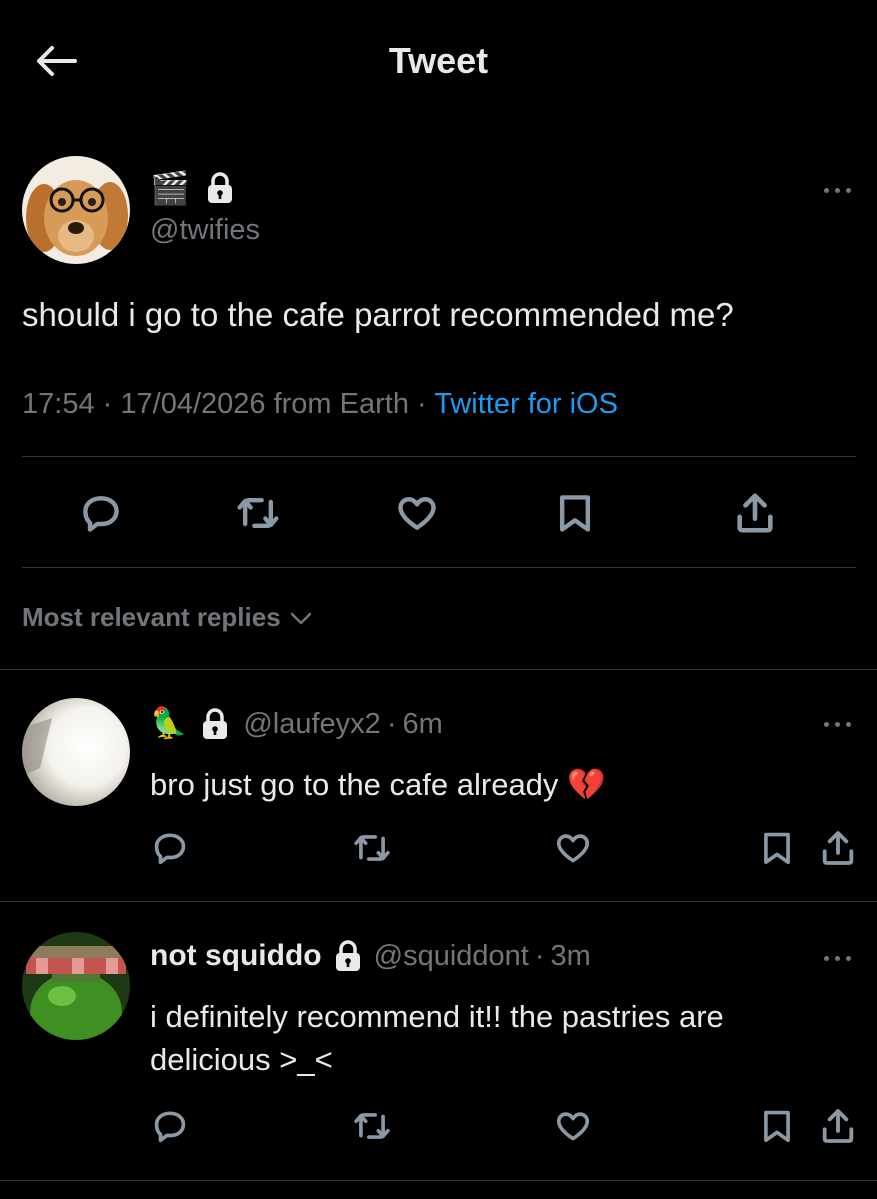  Describe the element at coordinates (526, 404) in the screenshot. I see `tweet-source-link: Twitter for iOS` at that location.